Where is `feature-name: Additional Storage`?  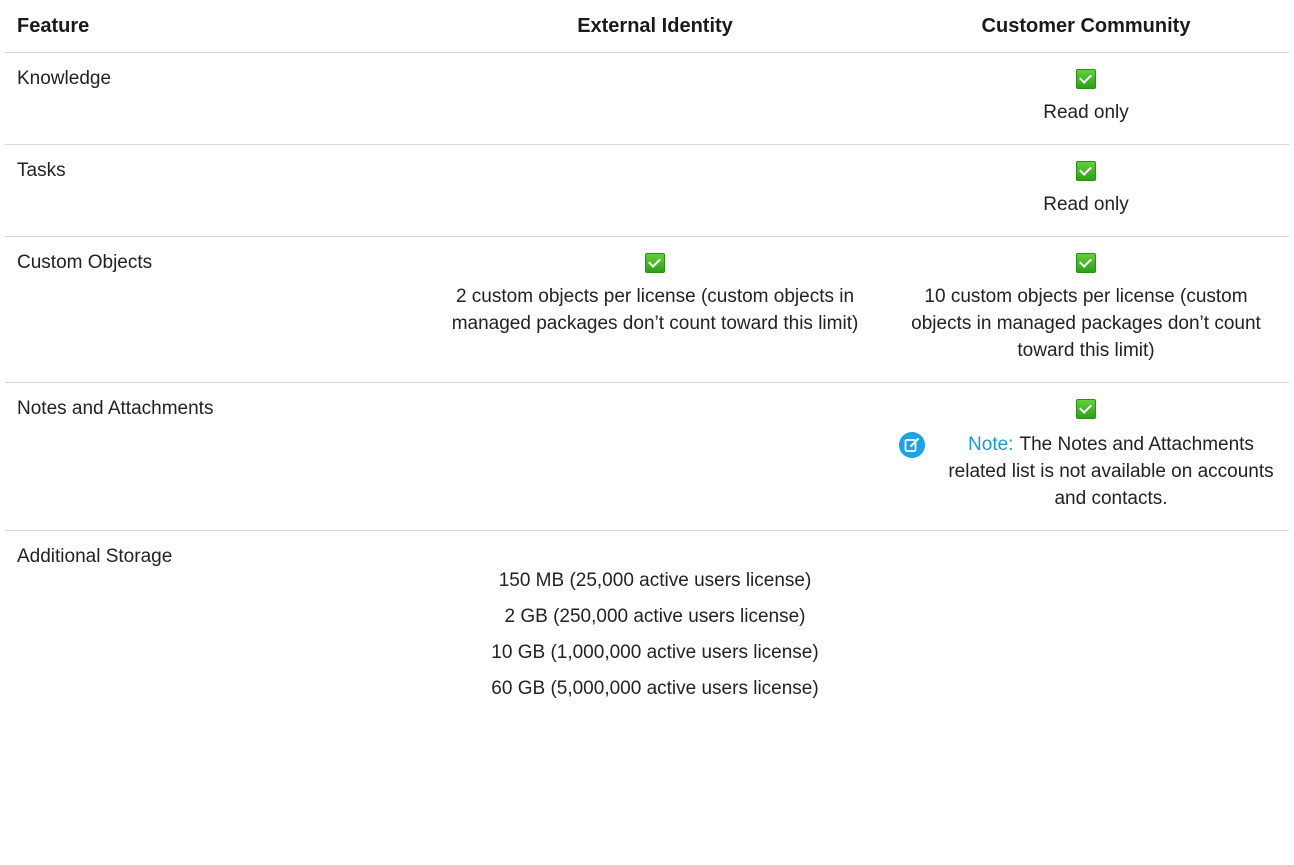
feature-name: Additional Storage is located at coordinates (95, 556).